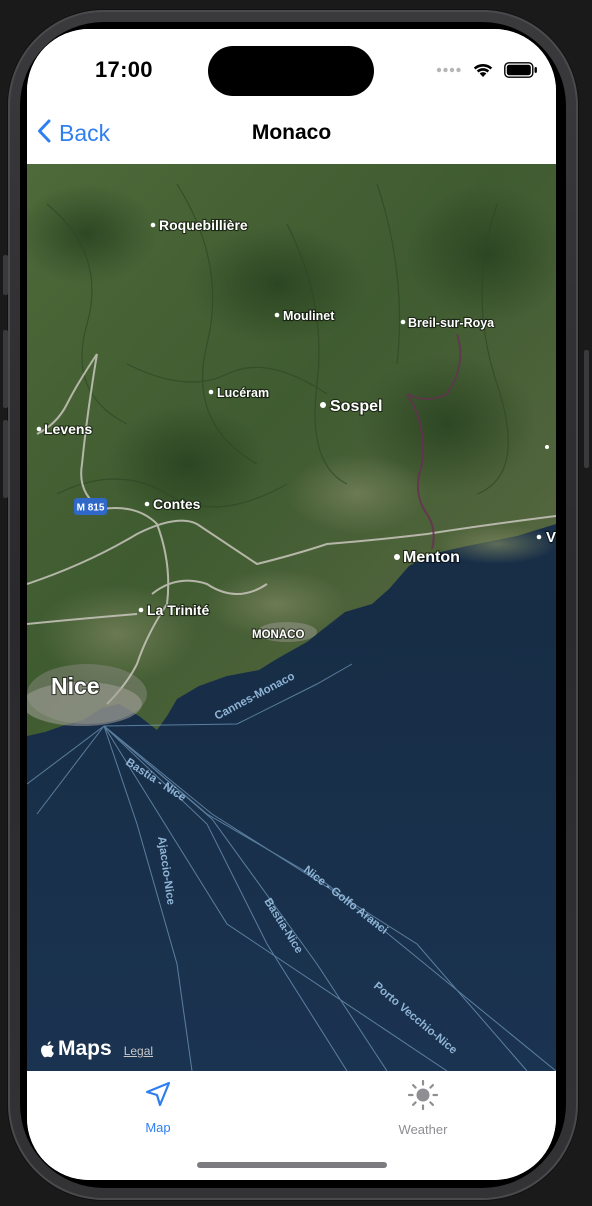 The width and height of the screenshot is (592, 1206). Describe the element at coordinates (423, 1097) in the screenshot. I see `sun-icon` at that location.